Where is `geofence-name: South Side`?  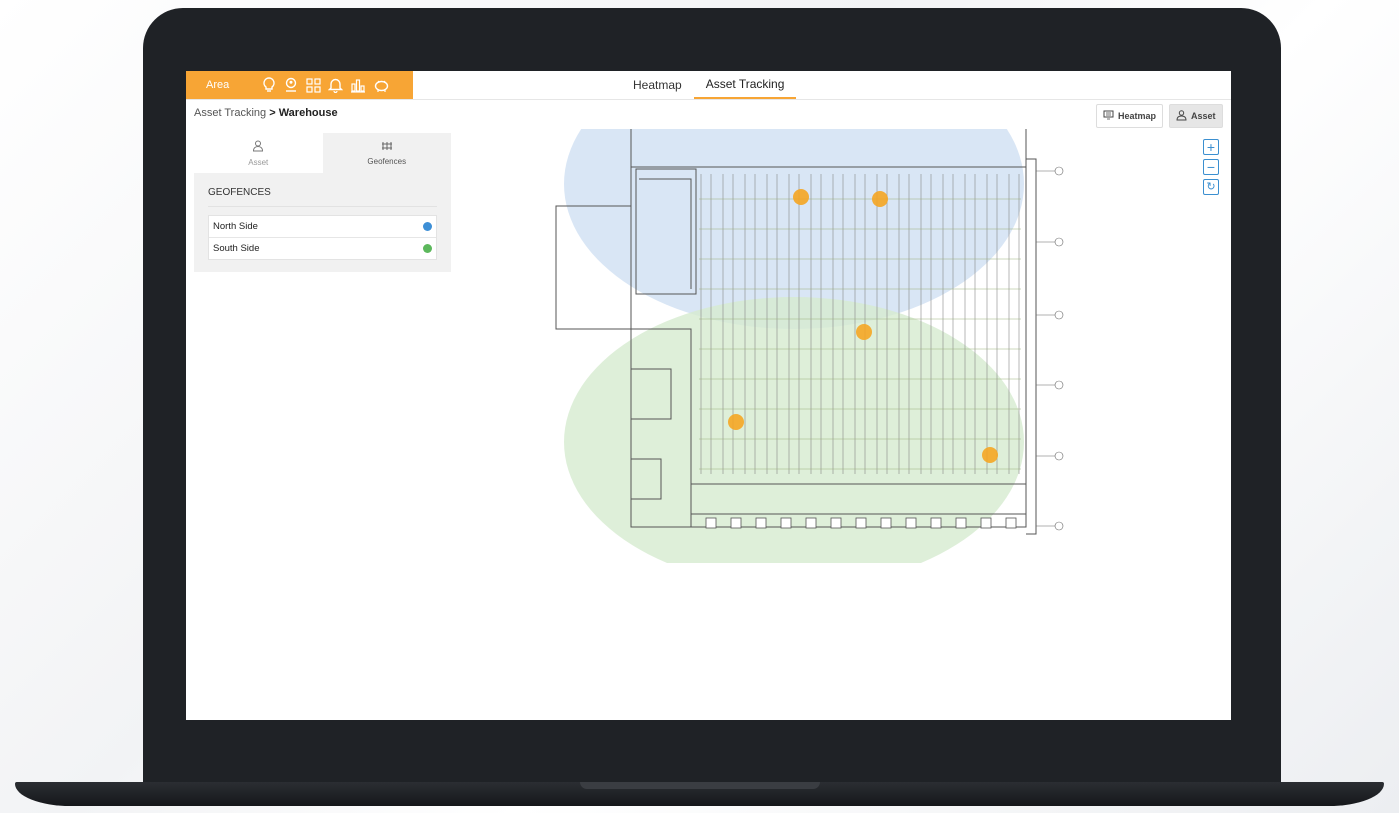
geofence-name: South Side is located at coordinates (236, 248).